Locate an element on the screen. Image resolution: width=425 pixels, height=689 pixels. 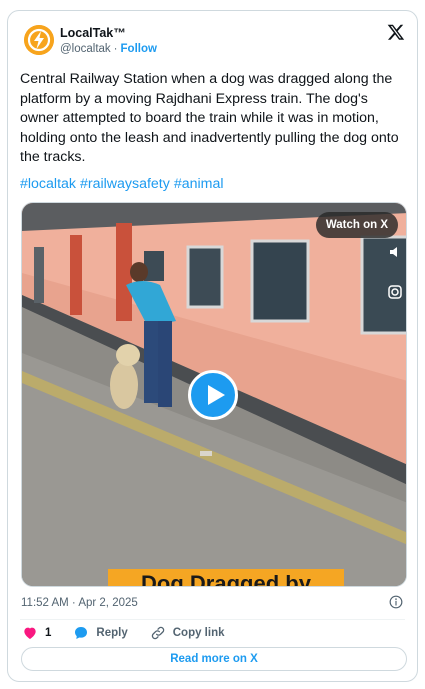
hashtag-link: #localtak is located at coordinates (48, 184).